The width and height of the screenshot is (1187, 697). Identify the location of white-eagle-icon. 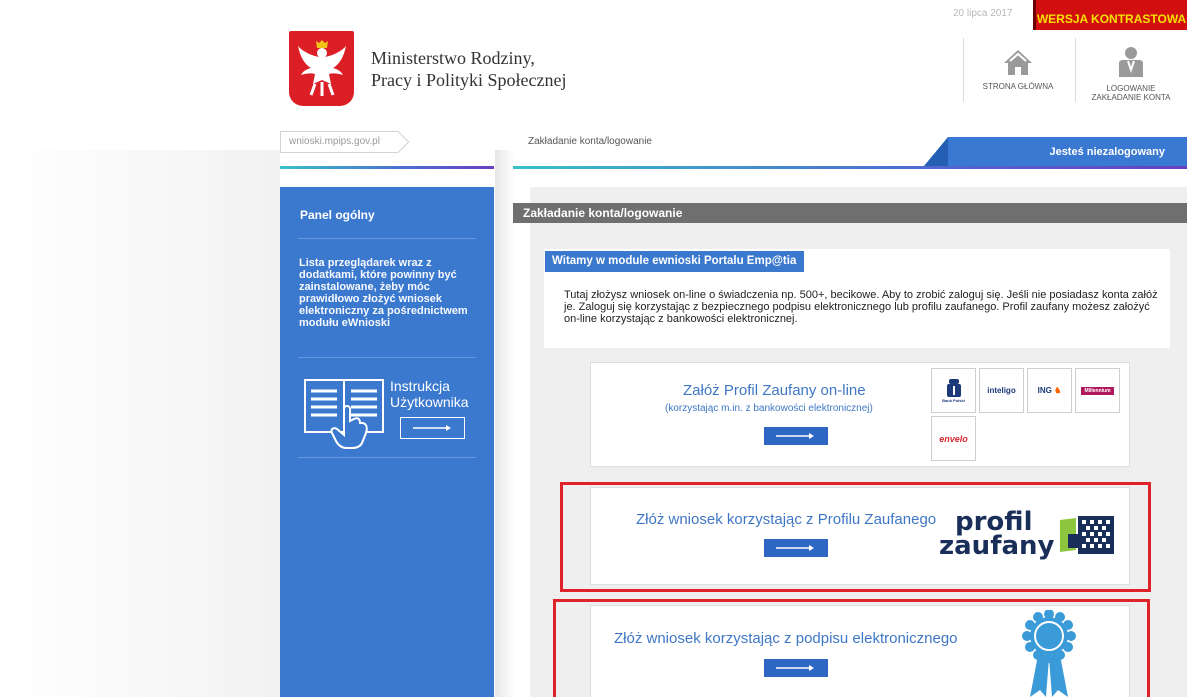
(321, 67).